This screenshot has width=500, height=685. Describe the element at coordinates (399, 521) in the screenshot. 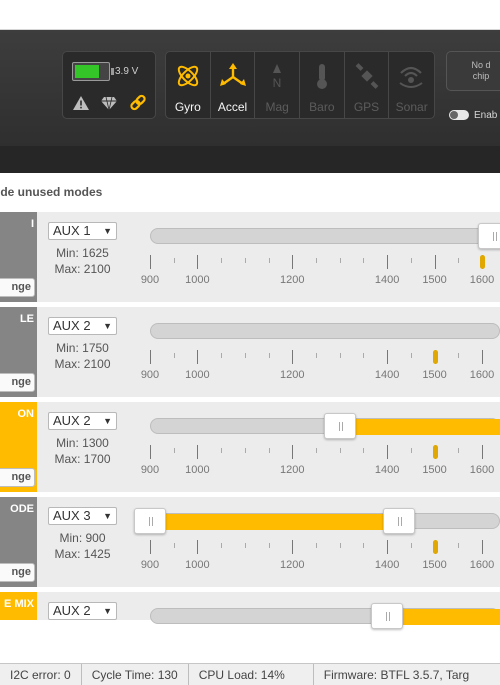

I see `range-max-handle` at that location.